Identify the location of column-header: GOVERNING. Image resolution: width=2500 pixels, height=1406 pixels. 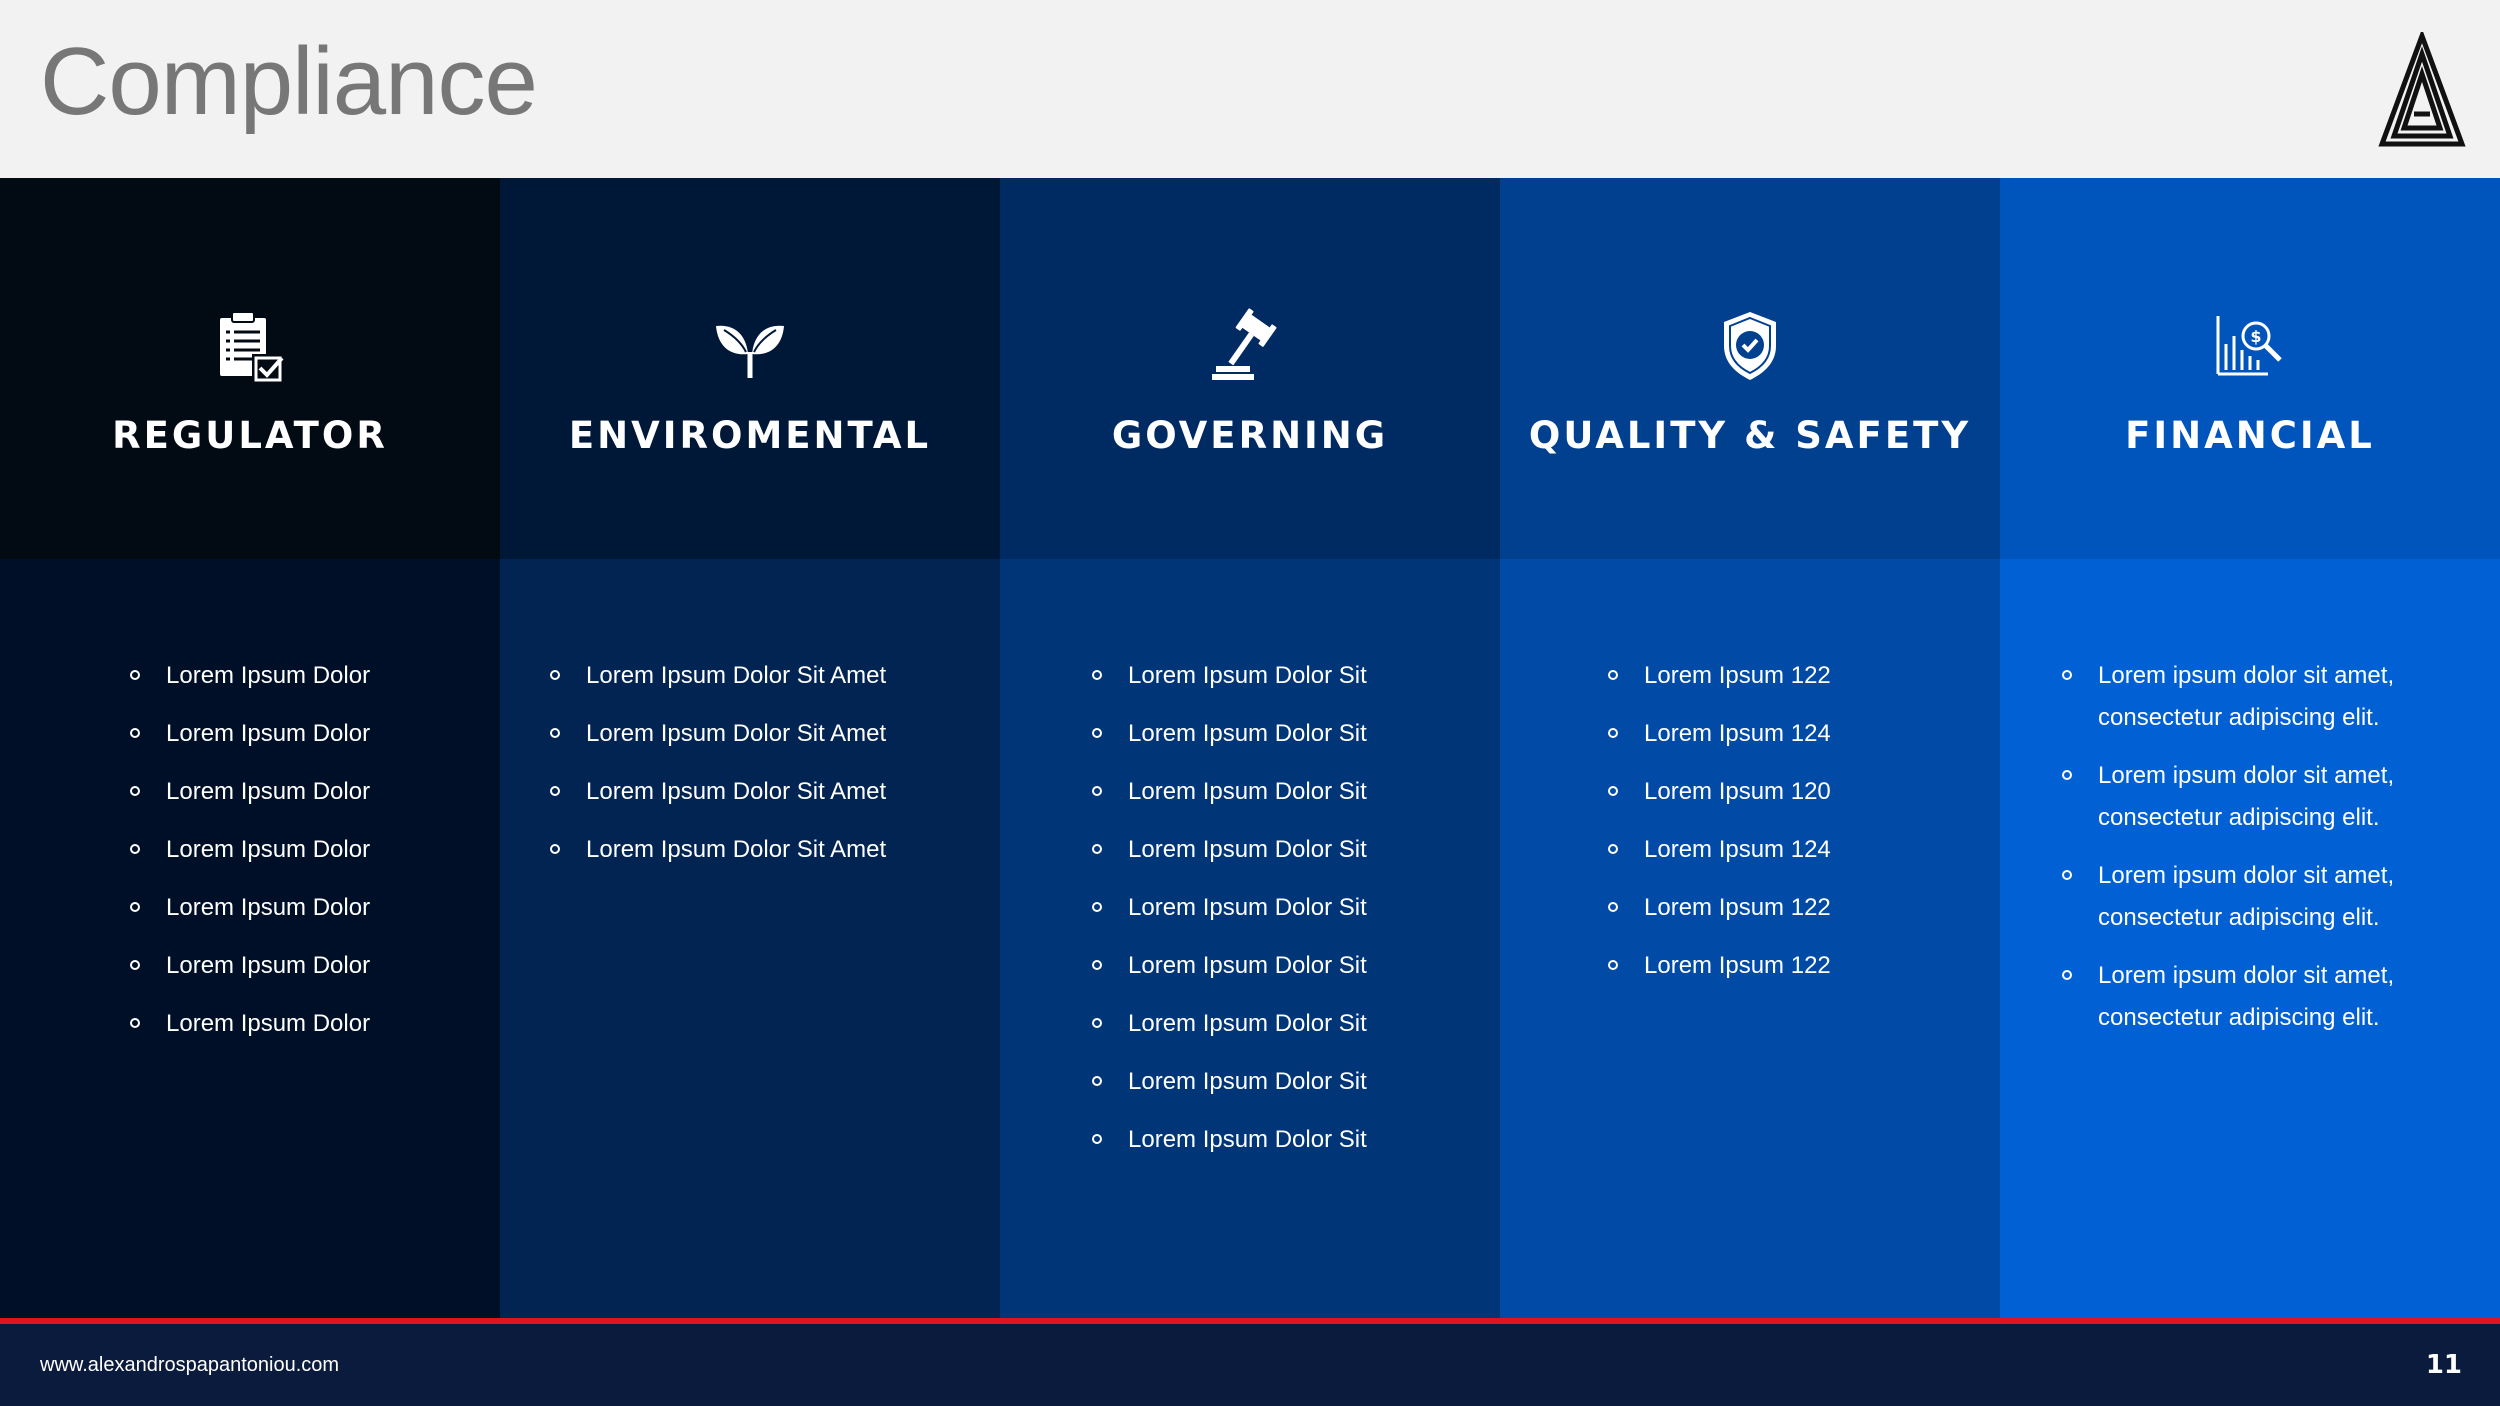
(1250, 368).